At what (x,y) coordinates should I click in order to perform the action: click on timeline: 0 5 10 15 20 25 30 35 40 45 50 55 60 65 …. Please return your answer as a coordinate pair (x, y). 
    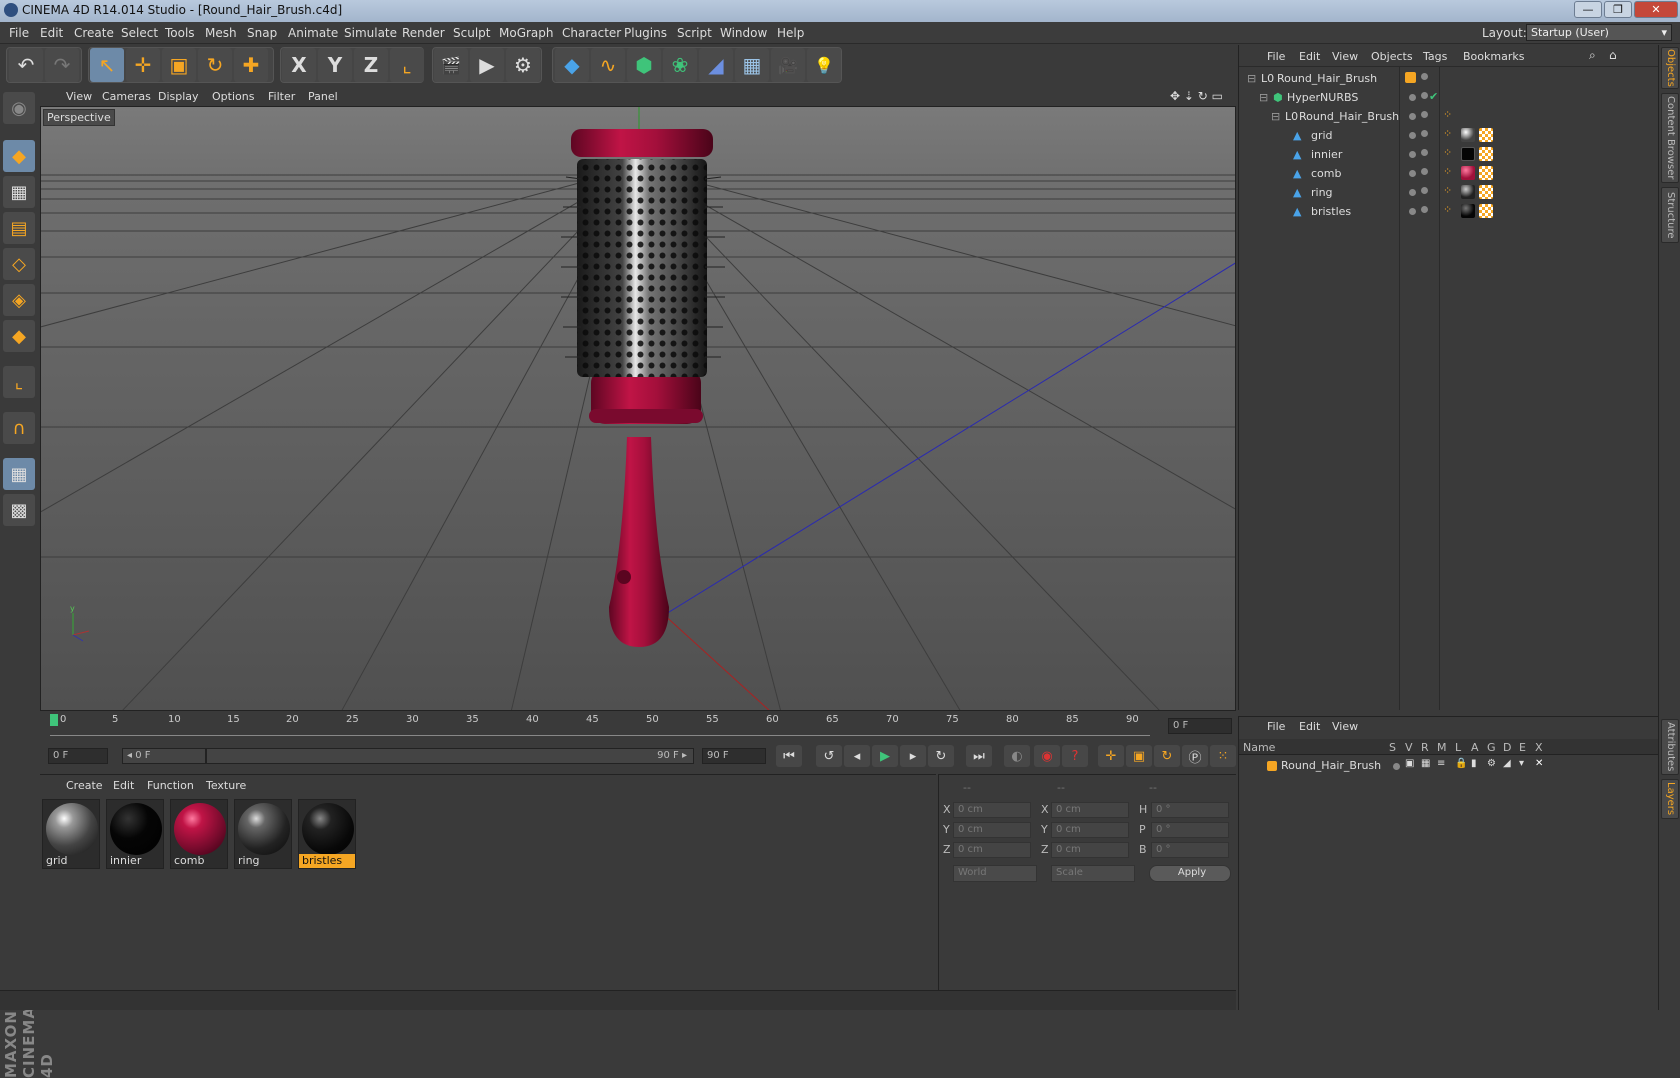
    Looking at the image, I should click on (638, 726).